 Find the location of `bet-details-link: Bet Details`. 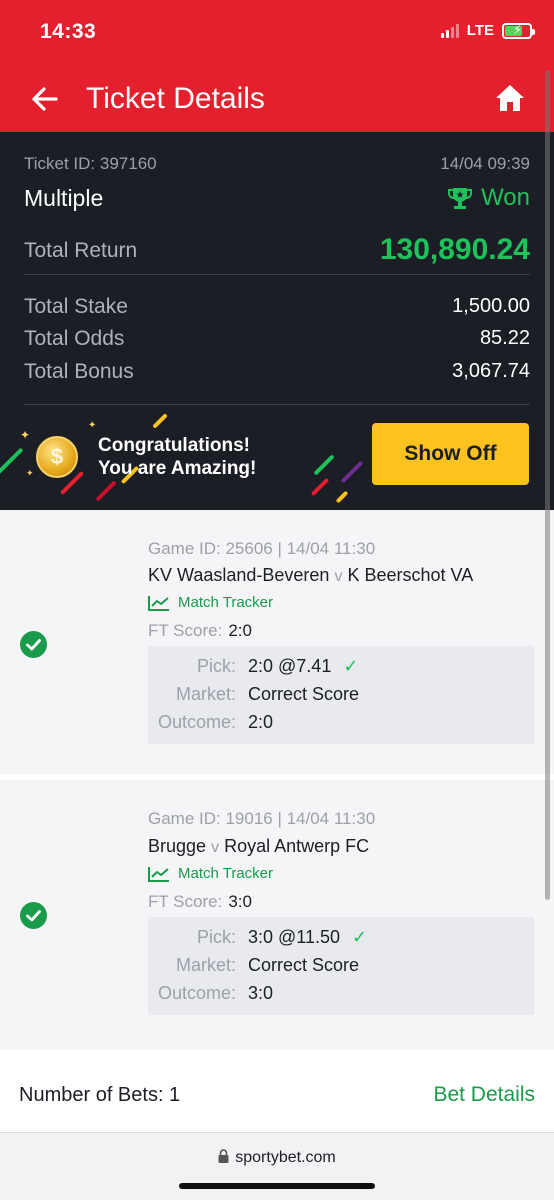

bet-details-link: Bet Details is located at coordinates (484, 1095).